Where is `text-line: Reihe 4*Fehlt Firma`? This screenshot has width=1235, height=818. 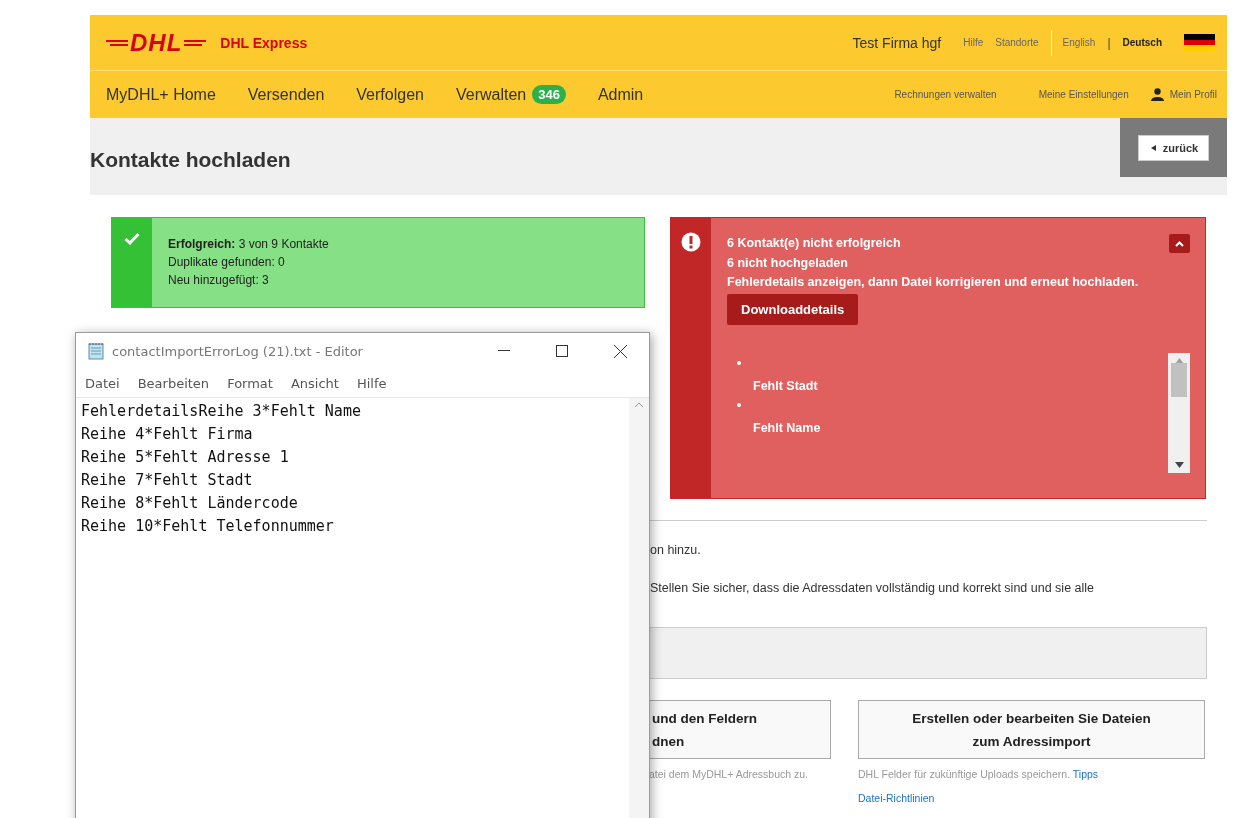 text-line: Reihe 4*Fehlt Firma is located at coordinates (167, 434).